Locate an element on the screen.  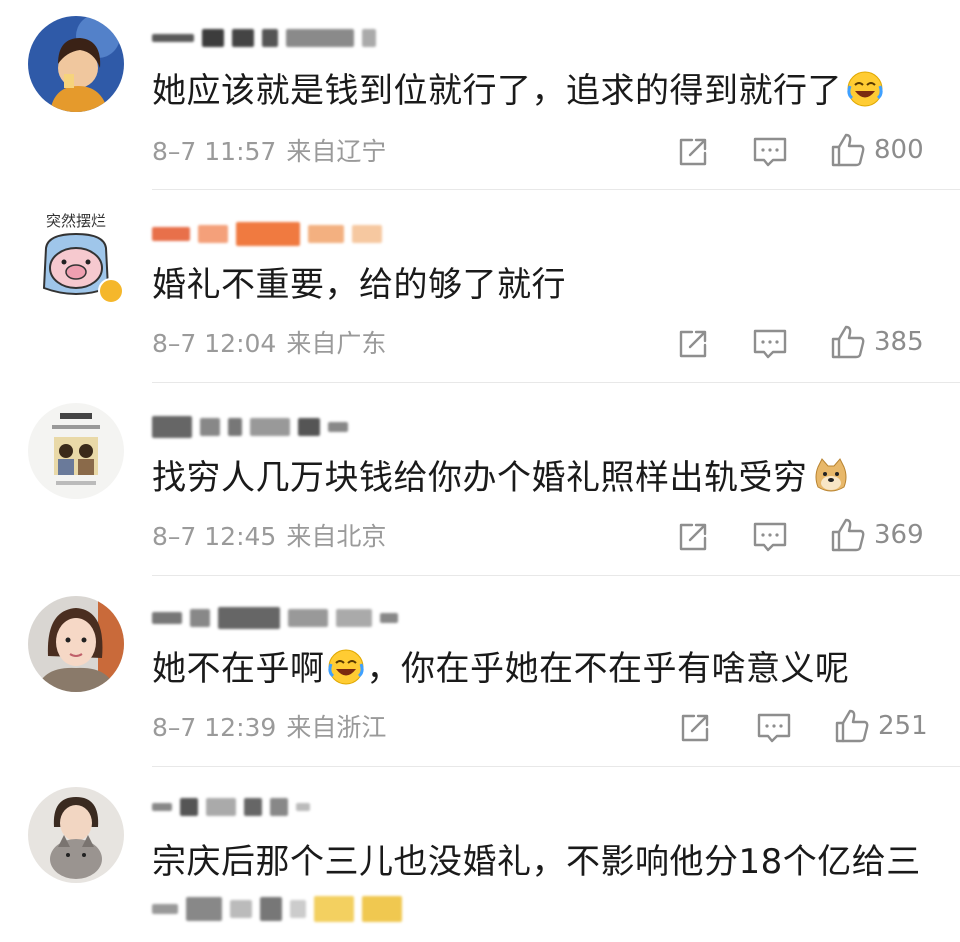
comment-text-content: 找穷人几万块钱给你办个婚礼照样出轨受穷 is located at coordinates (480, 478).